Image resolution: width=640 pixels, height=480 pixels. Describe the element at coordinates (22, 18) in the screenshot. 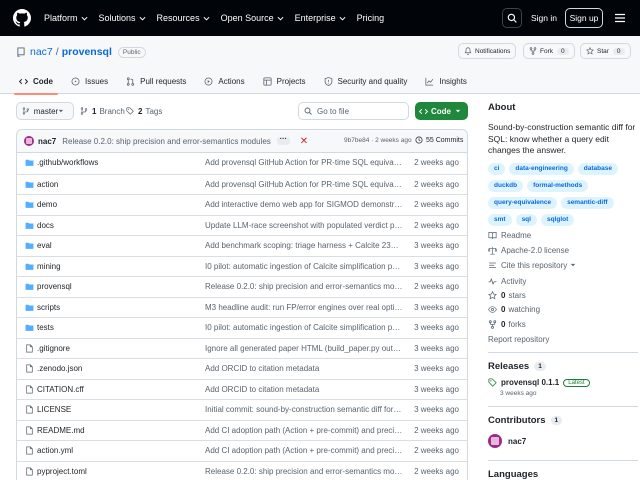

I see `github-logo-icon` at that location.